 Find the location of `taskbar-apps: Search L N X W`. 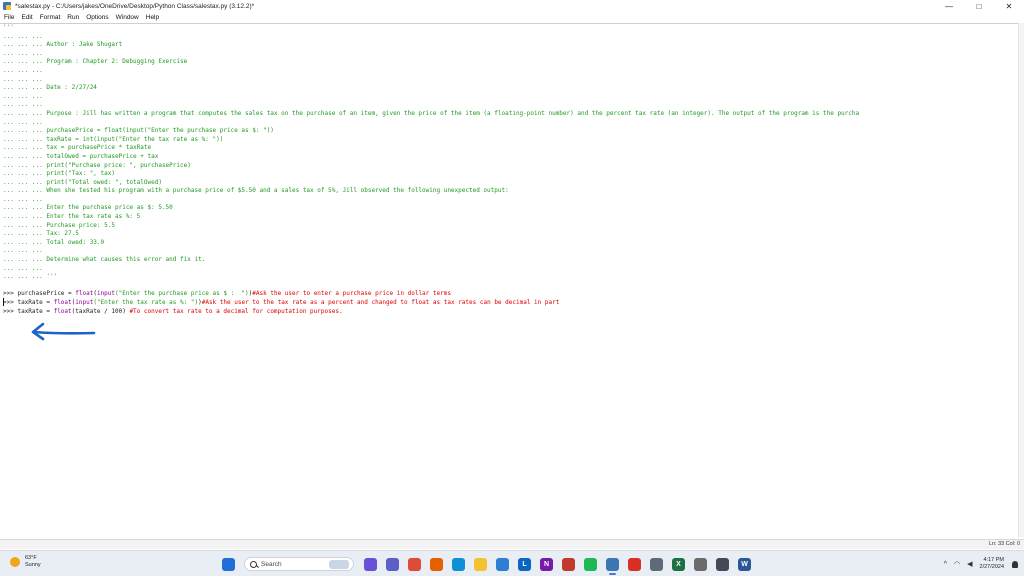

taskbar-apps: Search L N X W is located at coordinates (491, 565).